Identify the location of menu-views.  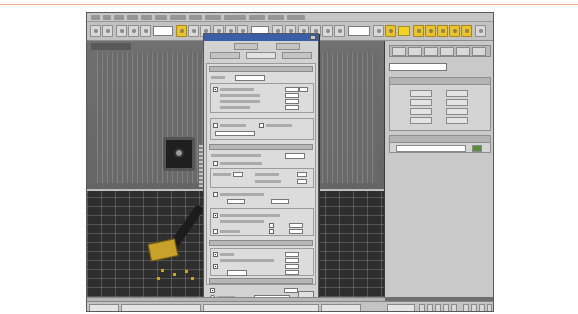
(146, 17).